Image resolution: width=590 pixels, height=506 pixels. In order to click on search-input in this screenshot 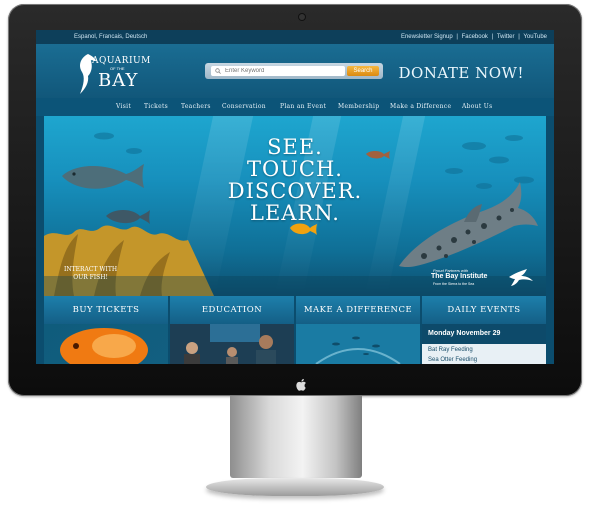, I will do `click(278, 71)`.